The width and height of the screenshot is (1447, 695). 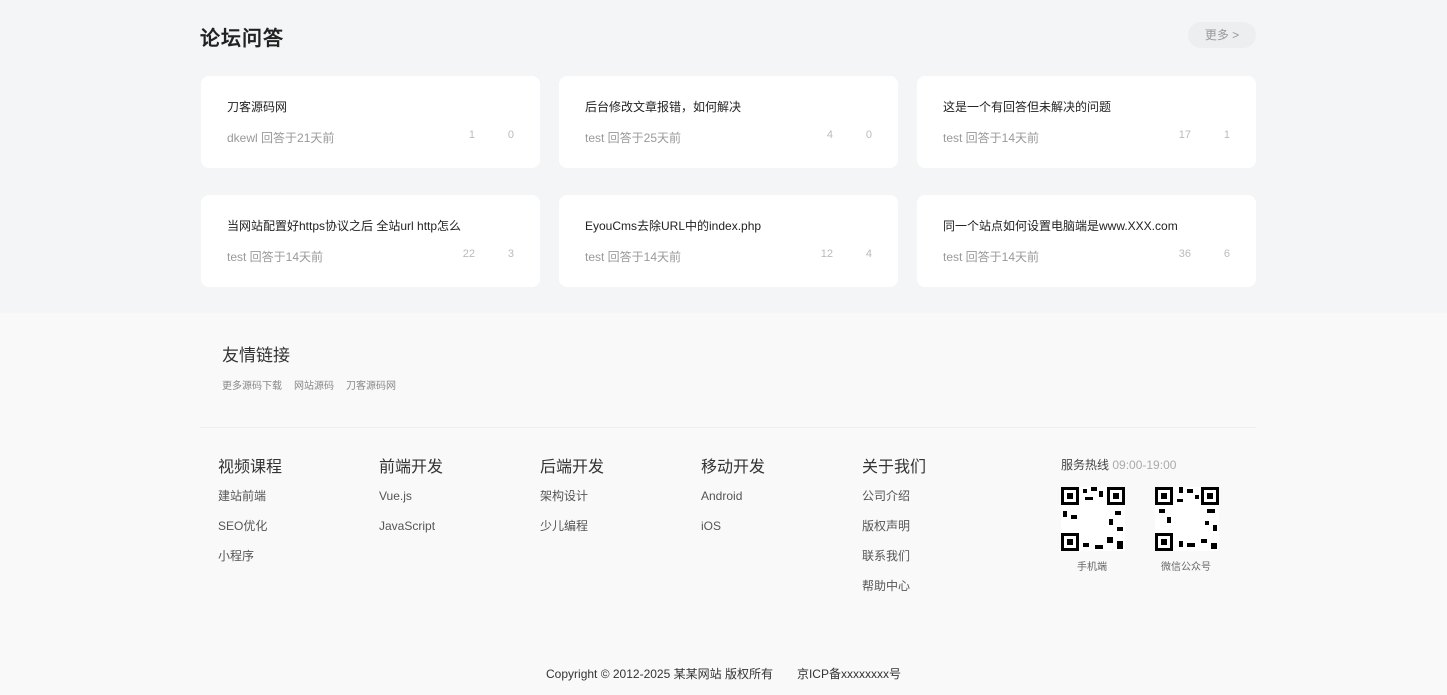 I want to click on column-title: 关于我们, so click(x=894, y=467).